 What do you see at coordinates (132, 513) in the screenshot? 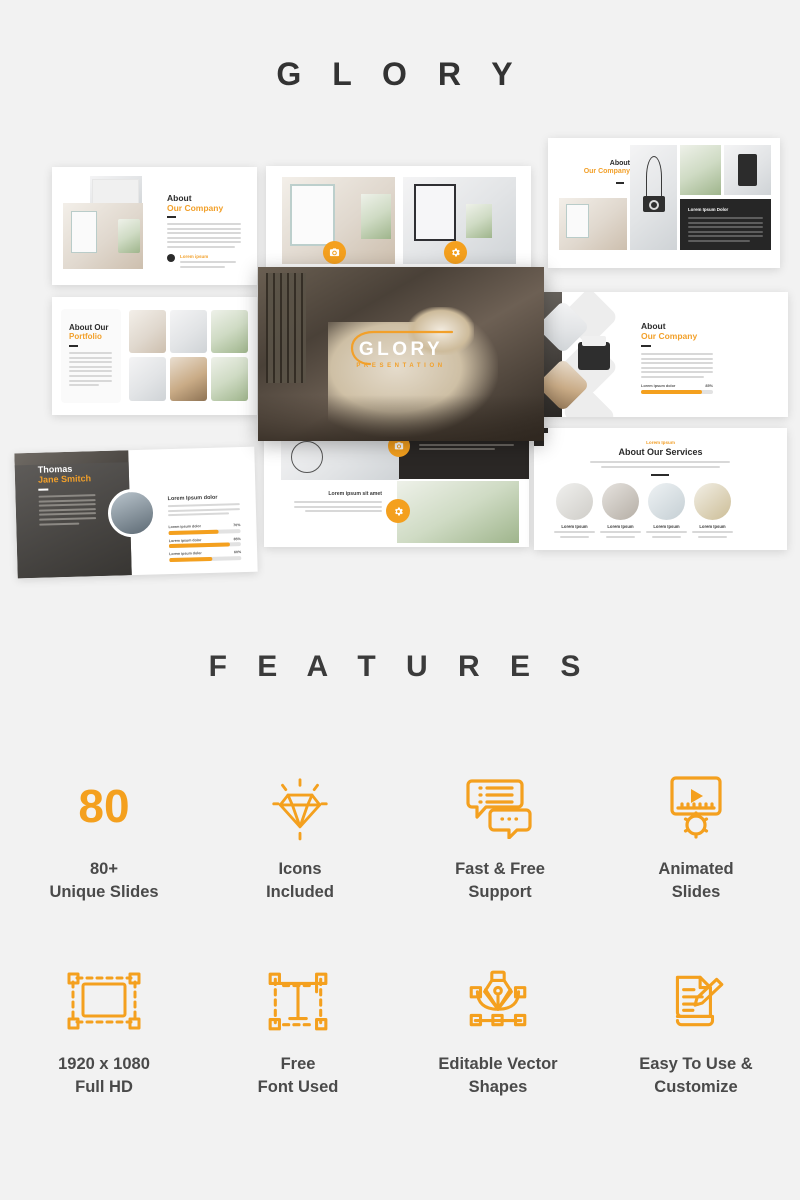
I see `avatar` at bounding box center [132, 513].